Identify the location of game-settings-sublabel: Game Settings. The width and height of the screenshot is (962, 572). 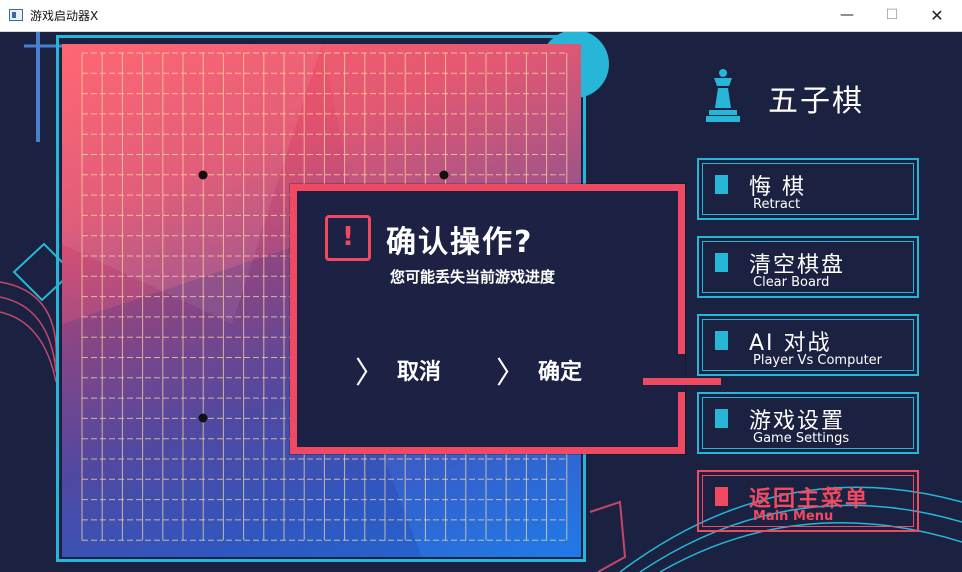
(801, 438).